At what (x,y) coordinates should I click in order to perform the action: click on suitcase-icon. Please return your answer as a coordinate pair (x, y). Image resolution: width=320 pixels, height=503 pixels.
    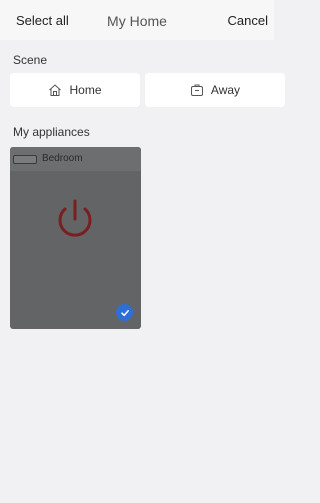
    Looking at the image, I should click on (196, 90).